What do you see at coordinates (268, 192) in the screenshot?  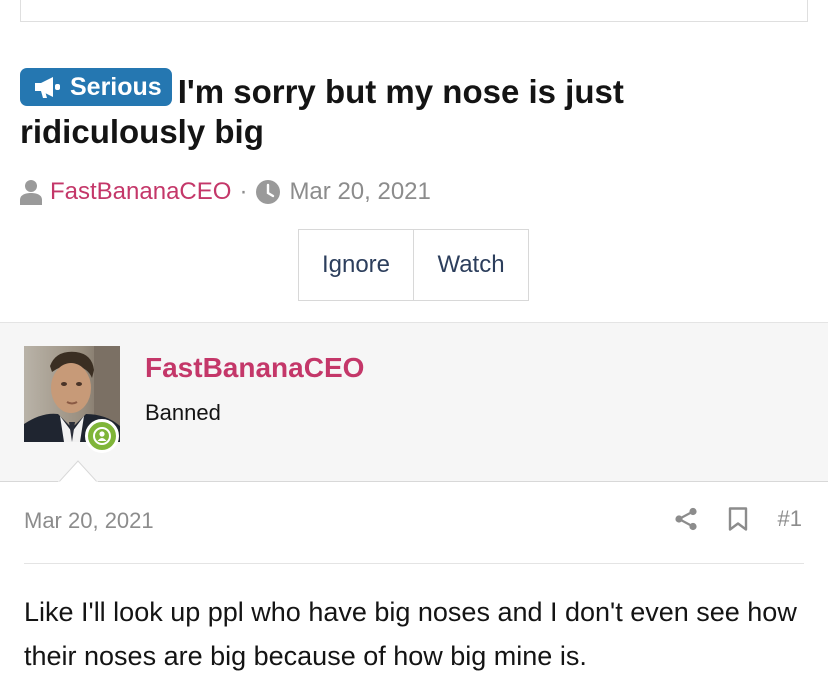 I see `clock-icon` at bounding box center [268, 192].